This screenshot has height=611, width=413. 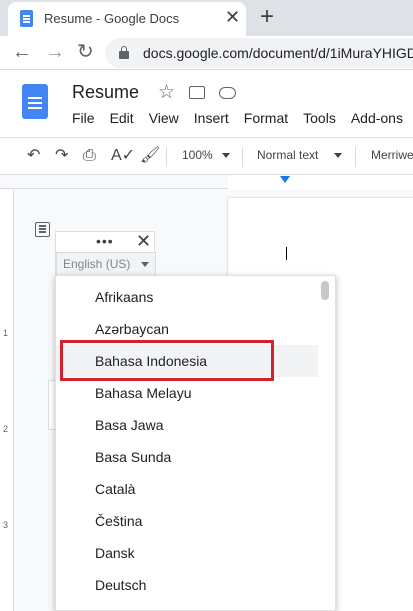 I want to click on font-select: Merriwe, so click(x=392, y=155).